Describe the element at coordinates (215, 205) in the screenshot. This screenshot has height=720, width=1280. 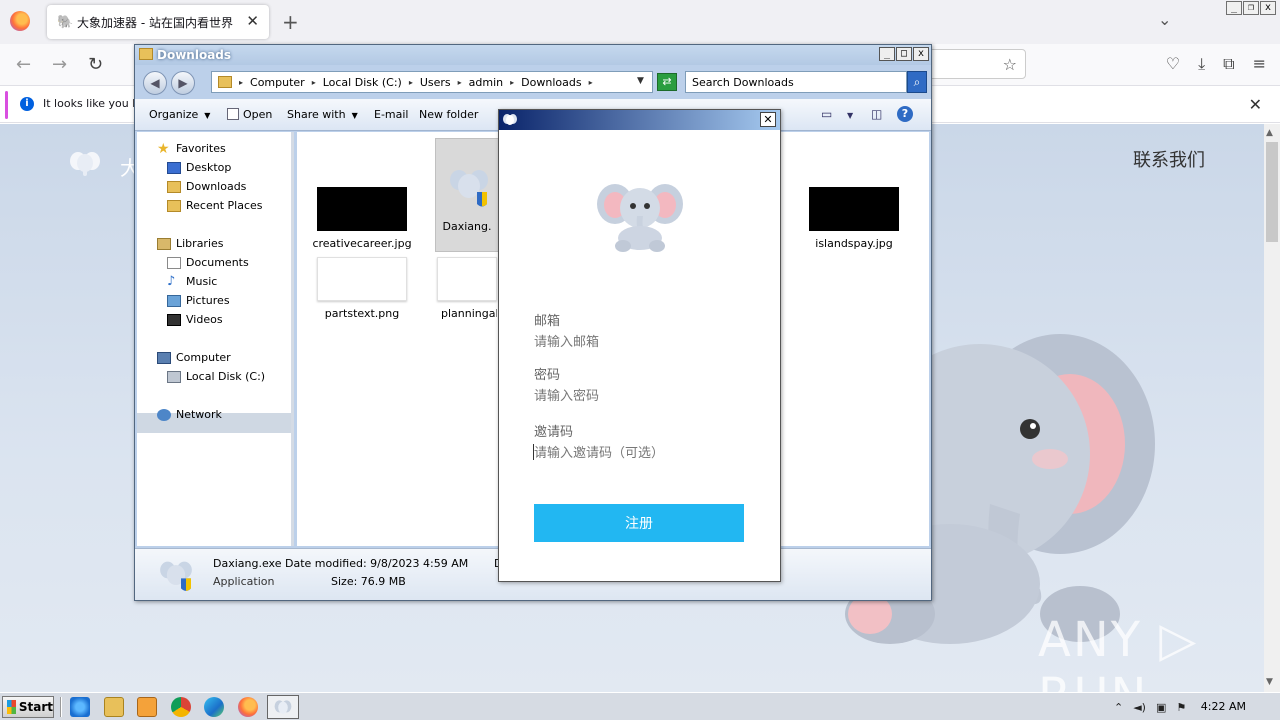
I see `nav-recent-places: Recent Places` at that location.